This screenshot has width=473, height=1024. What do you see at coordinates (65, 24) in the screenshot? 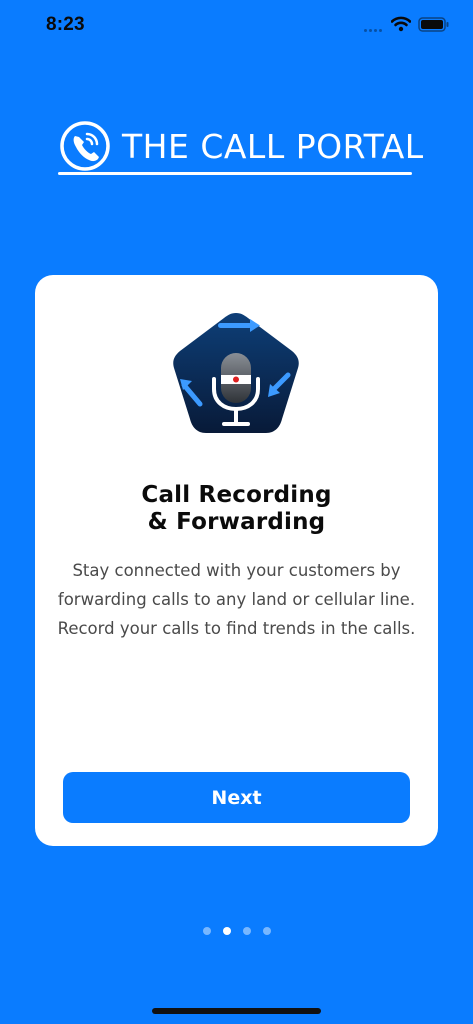
I see `status-time: 8:23` at bounding box center [65, 24].